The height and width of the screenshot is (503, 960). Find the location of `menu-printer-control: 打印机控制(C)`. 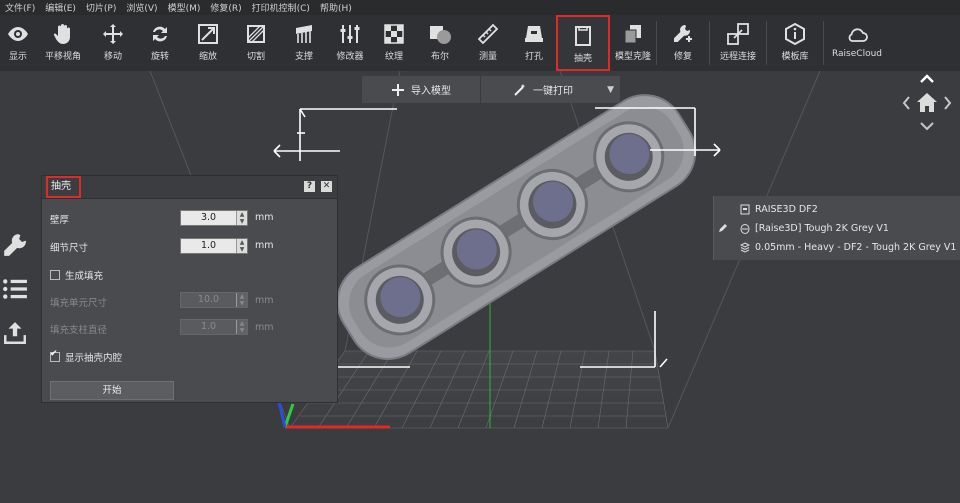

menu-printer-control: 打印机控制(C) is located at coordinates (281, 7).